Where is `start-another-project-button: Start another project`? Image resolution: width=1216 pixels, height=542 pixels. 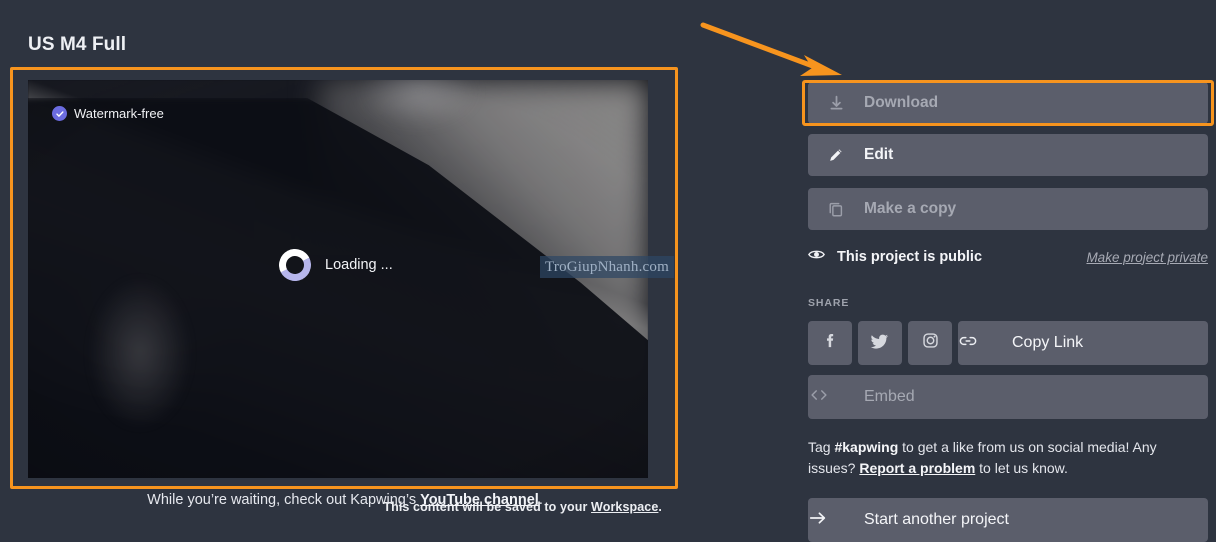
start-another-project-button: Start another project is located at coordinates (1008, 520).